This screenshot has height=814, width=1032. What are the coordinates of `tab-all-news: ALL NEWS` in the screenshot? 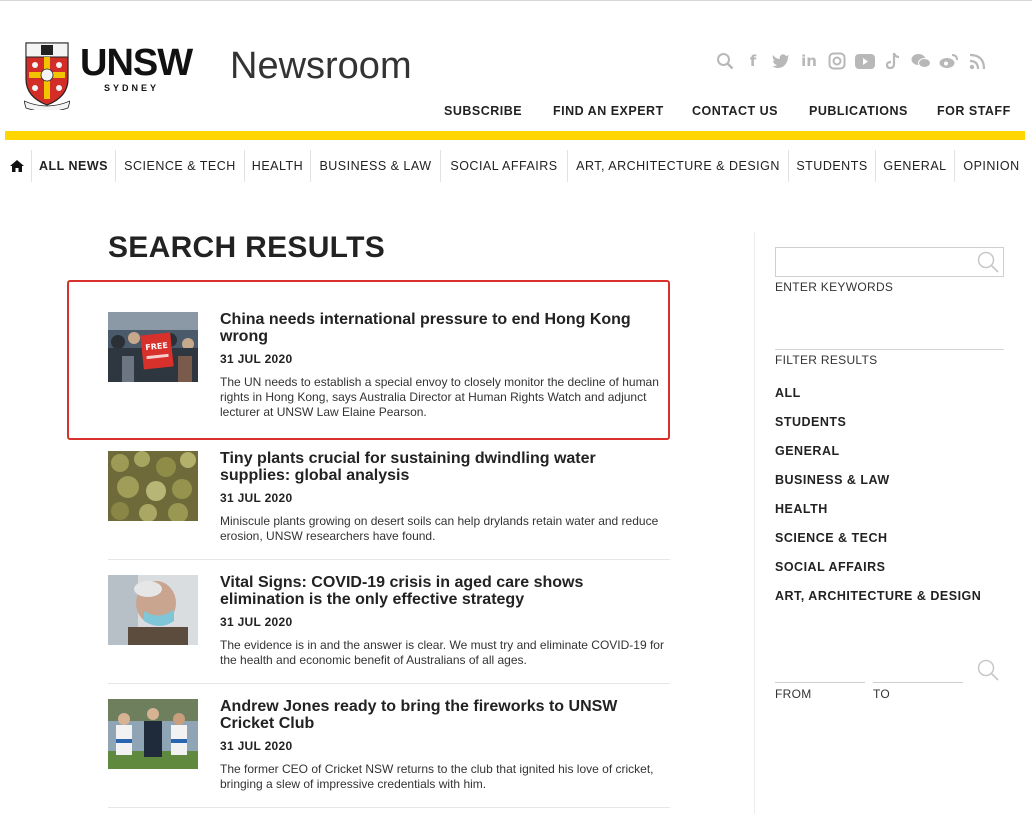 It's located at (73, 166).